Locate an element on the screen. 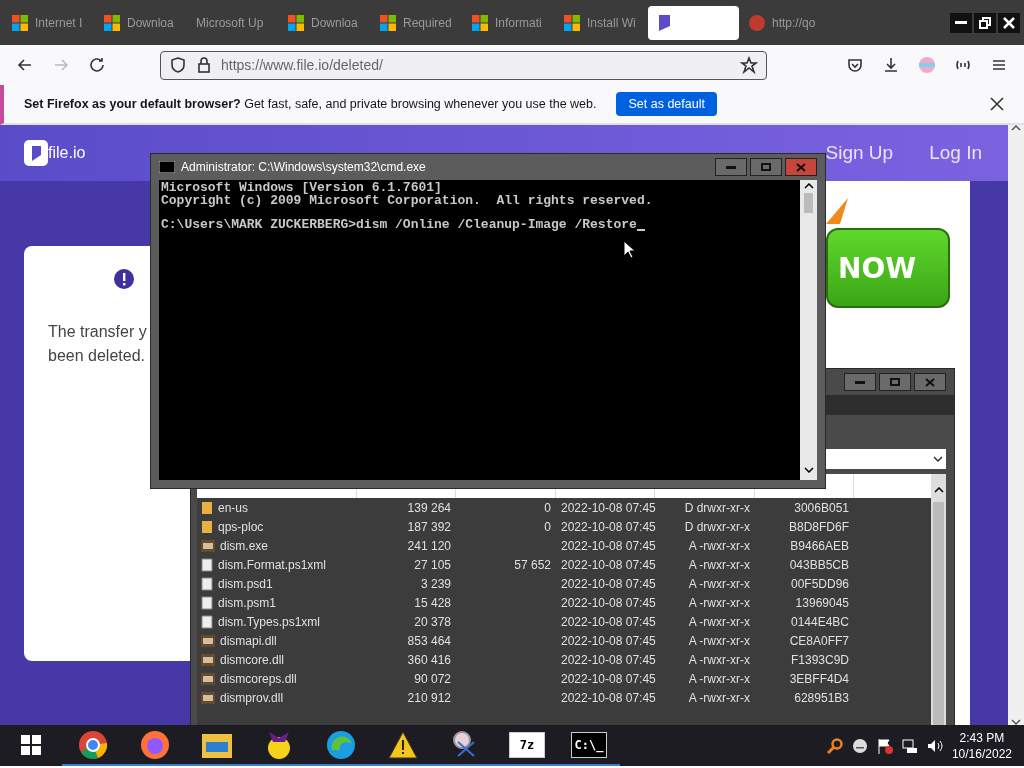  table-cell: 241 120 is located at coordinates (429, 545).